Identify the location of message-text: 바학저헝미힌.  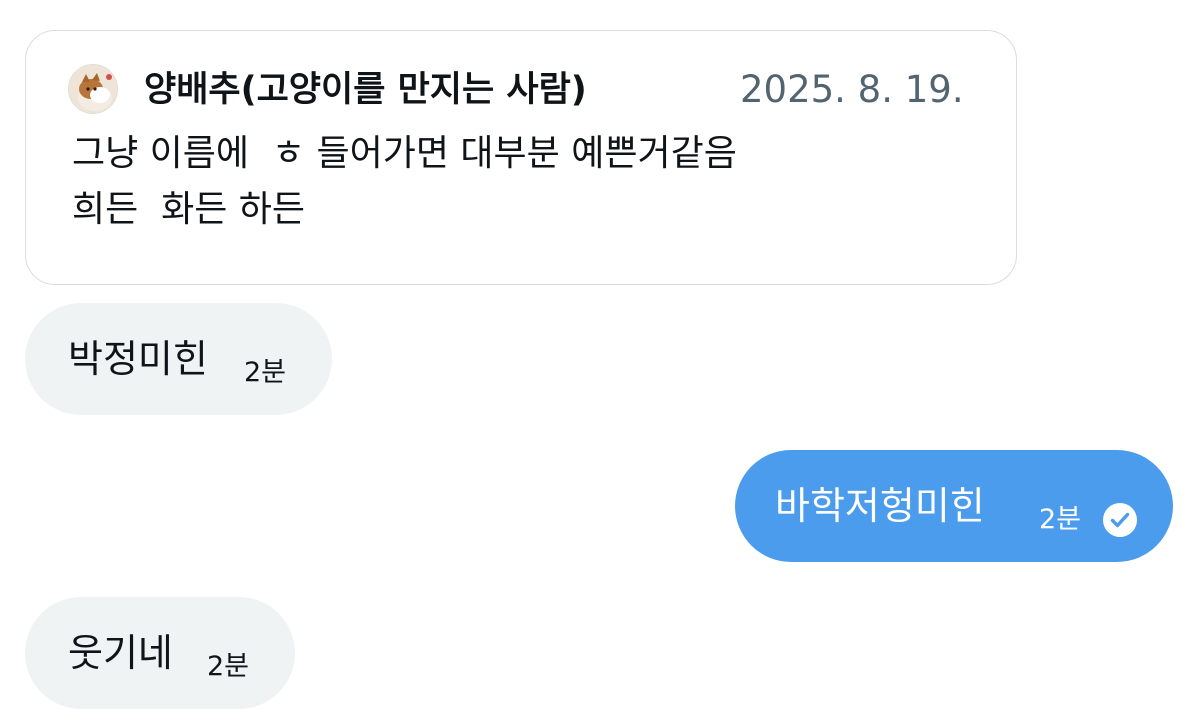
(880, 506).